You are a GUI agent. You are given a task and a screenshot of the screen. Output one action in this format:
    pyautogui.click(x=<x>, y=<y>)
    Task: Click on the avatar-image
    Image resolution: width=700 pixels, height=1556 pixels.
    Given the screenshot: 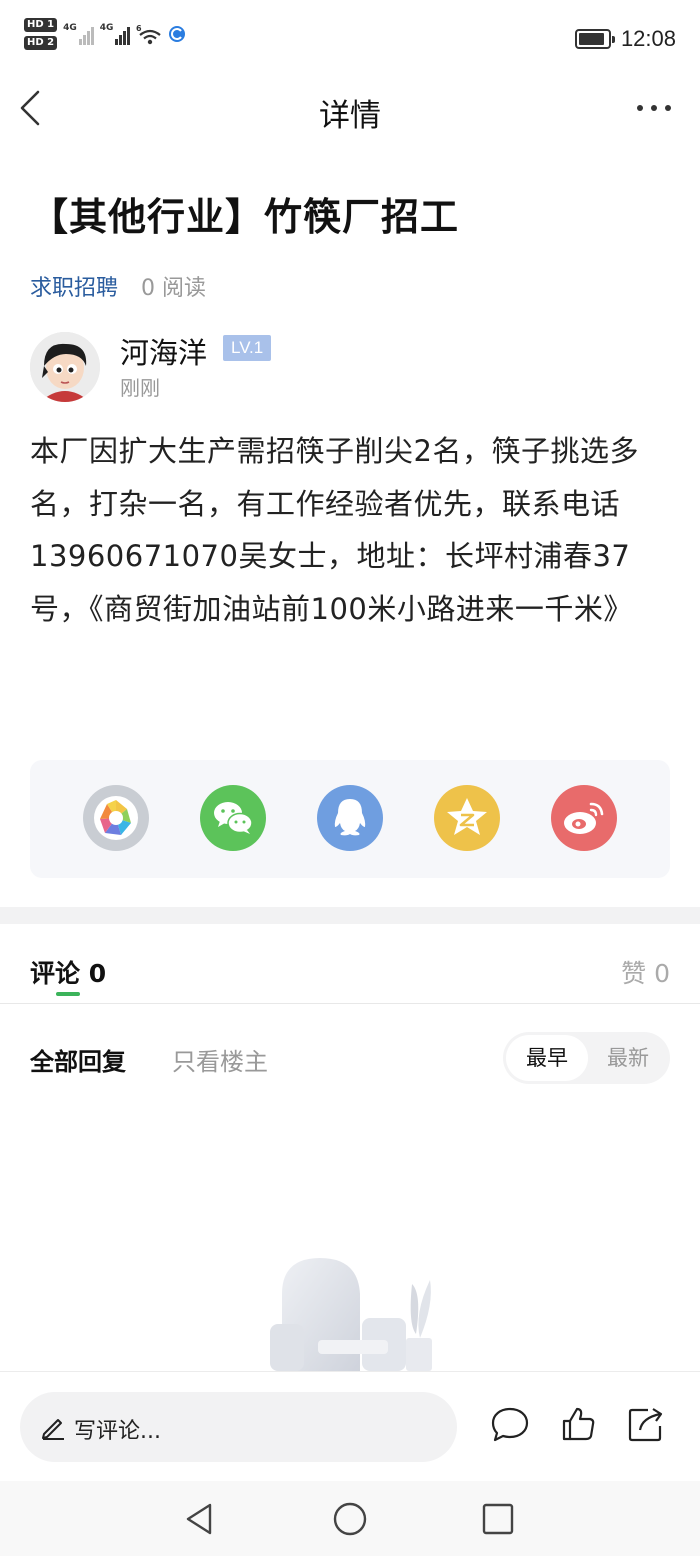 What is the action you would take?
    pyautogui.click(x=65, y=367)
    